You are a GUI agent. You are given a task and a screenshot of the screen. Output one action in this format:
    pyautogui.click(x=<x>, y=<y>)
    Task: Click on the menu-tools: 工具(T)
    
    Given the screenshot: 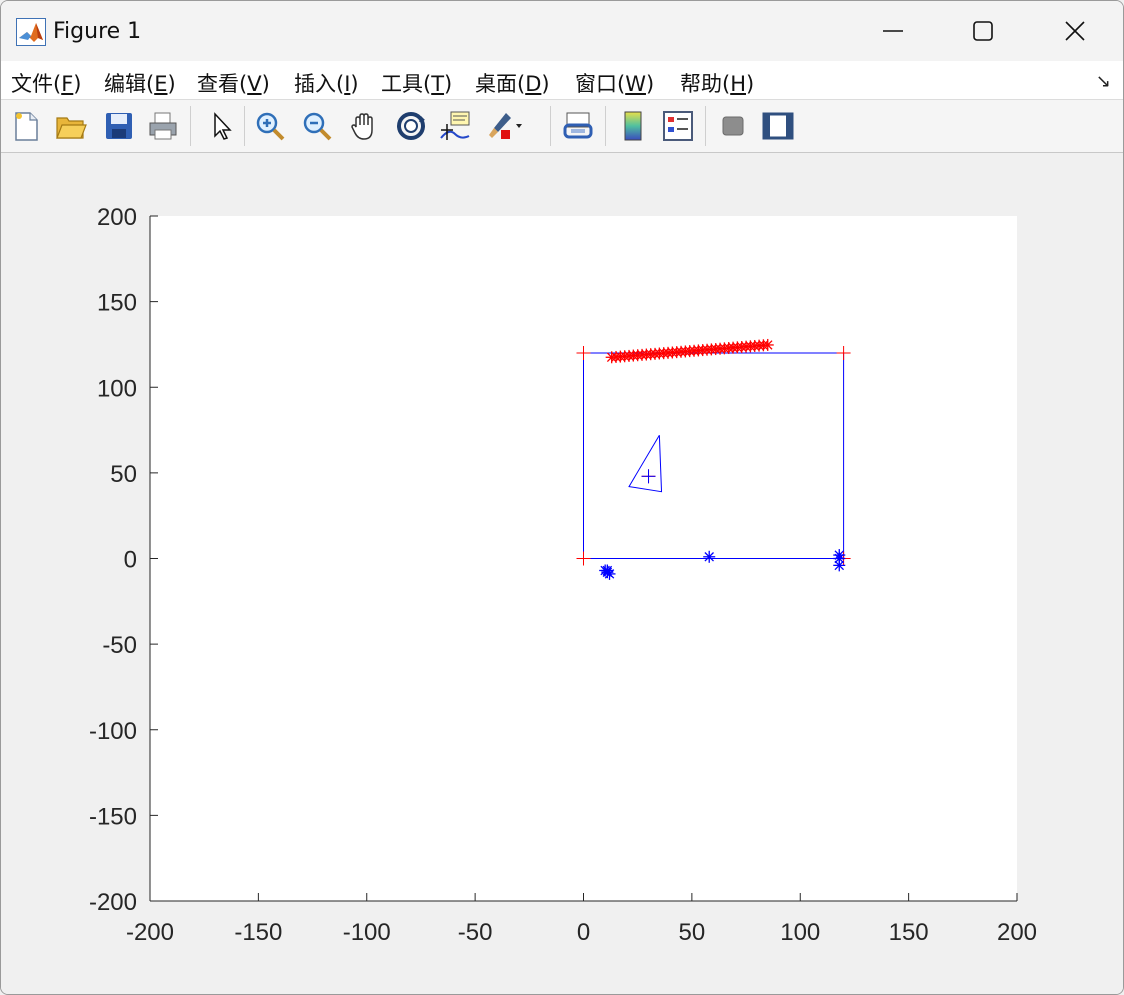 What is the action you would take?
    pyautogui.click(x=416, y=83)
    